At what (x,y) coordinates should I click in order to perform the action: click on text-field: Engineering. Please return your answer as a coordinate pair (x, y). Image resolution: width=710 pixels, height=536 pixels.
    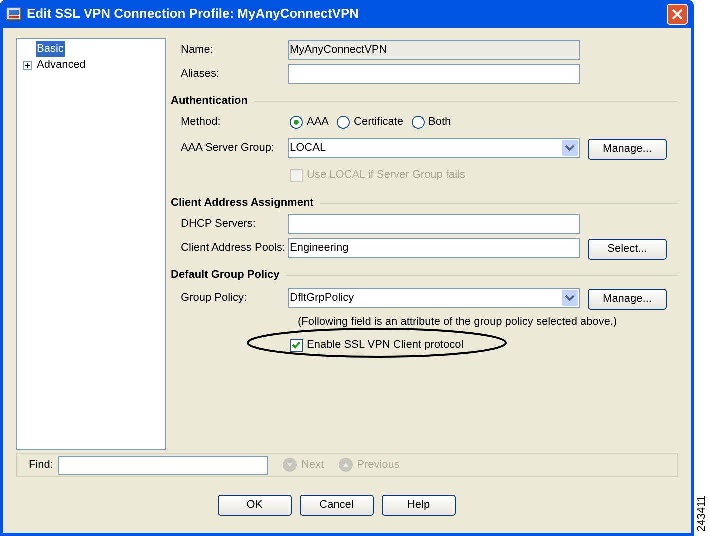
    Looking at the image, I should click on (434, 248).